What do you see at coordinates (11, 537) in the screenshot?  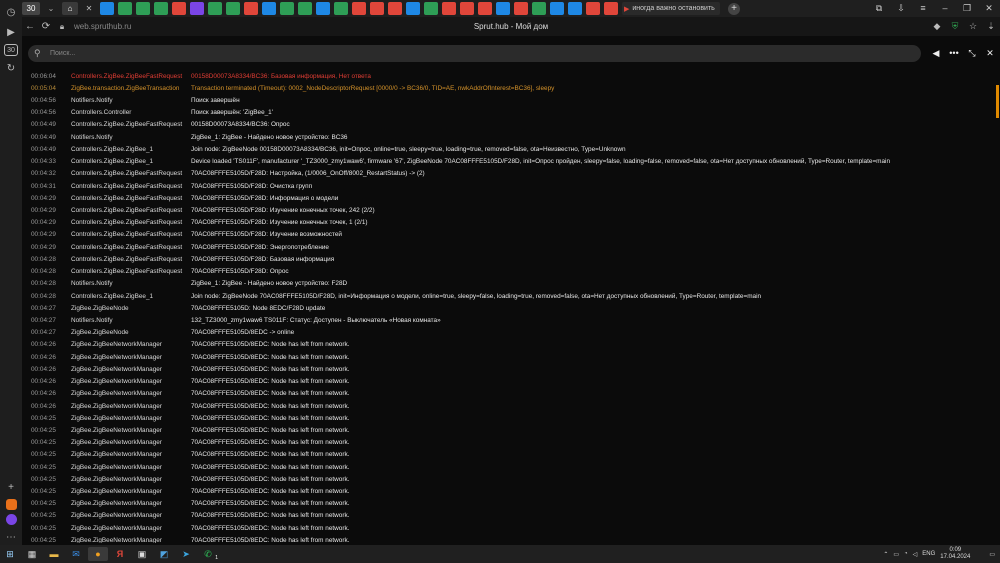 I see `more-icon: ⋯` at bounding box center [11, 537].